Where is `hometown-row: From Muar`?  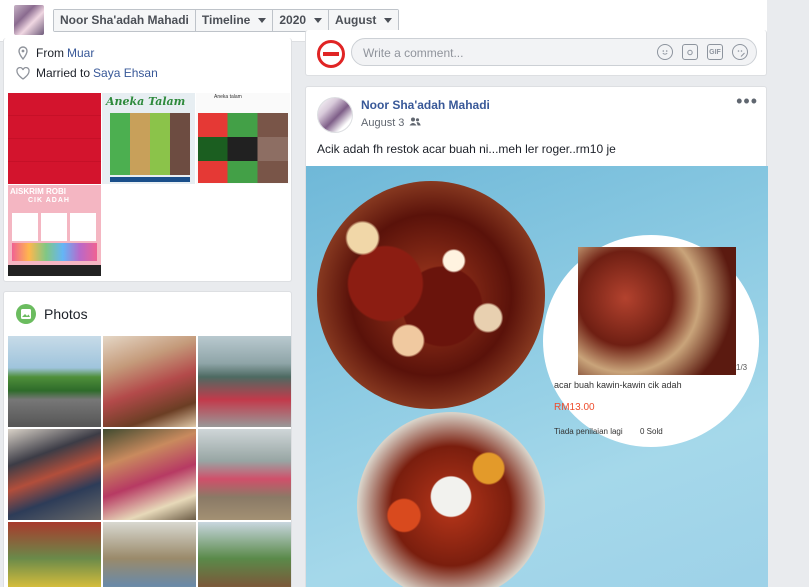
hometown-row: From Muar is located at coordinates (55, 53).